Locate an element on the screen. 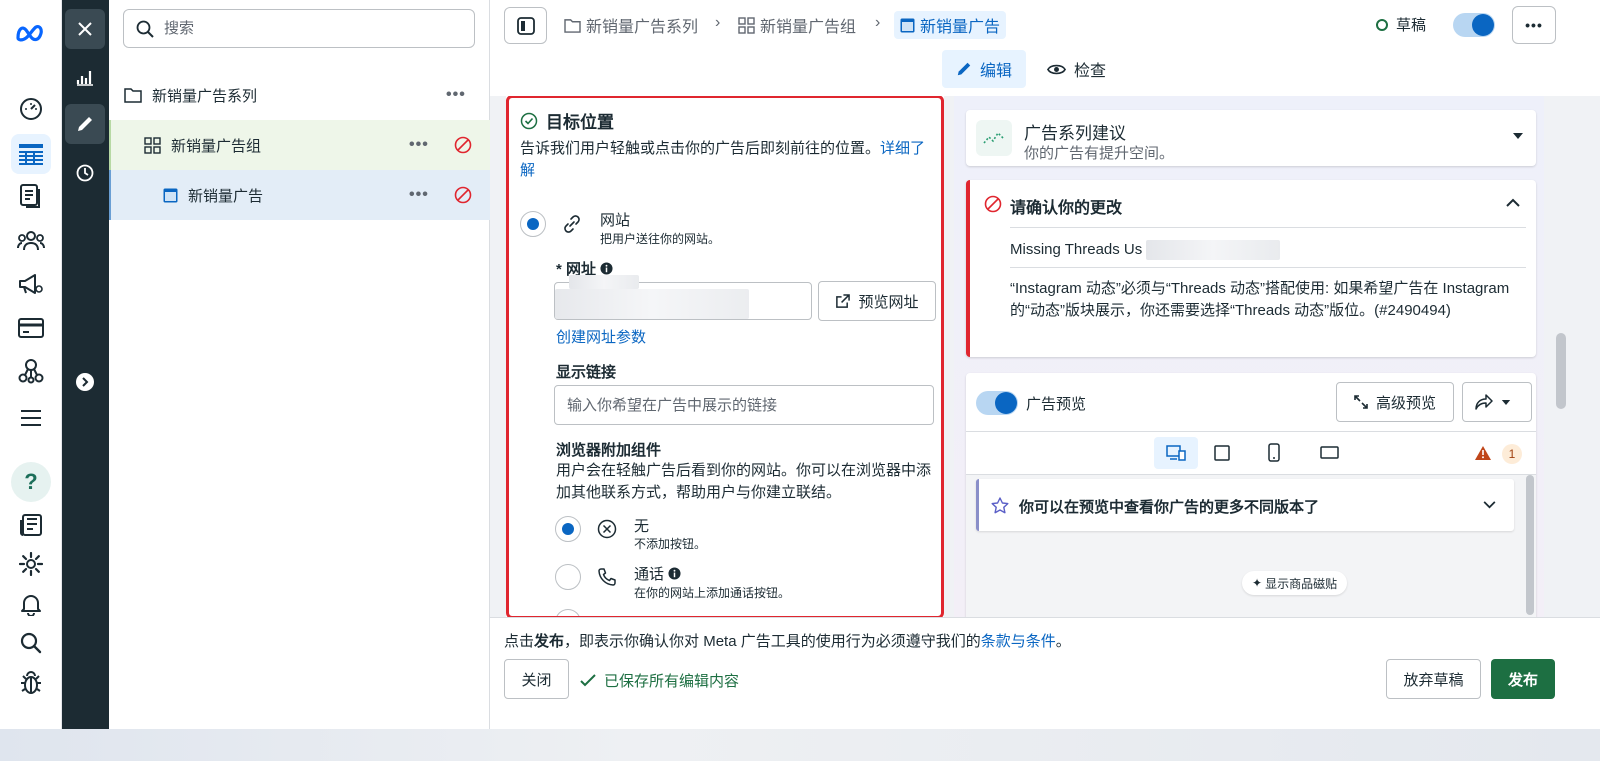 Image resolution: width=1600 pixels, height=761 pixels. preview-versions-banner: 你可以在预览中查看你广告的更多不同版本了 is located at coordinates (1245, 505).